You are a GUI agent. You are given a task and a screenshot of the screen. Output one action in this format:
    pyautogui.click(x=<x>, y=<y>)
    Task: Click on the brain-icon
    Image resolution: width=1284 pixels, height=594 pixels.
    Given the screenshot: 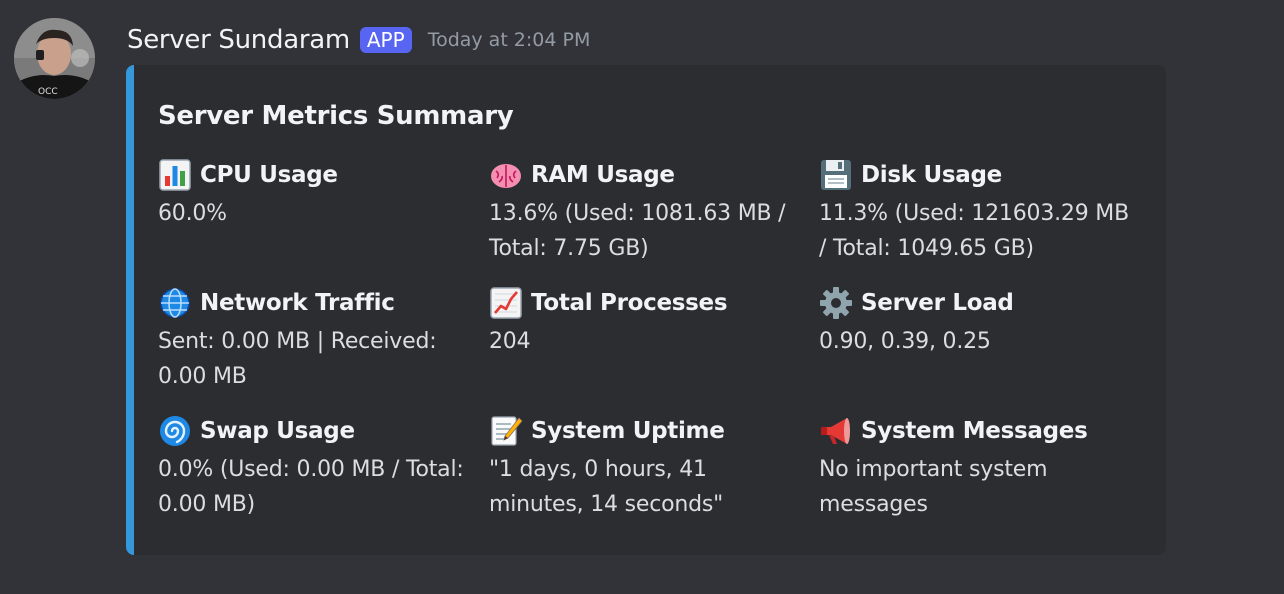 What is the action you would take?
    pyautogui.click(x=506, y=175)
    